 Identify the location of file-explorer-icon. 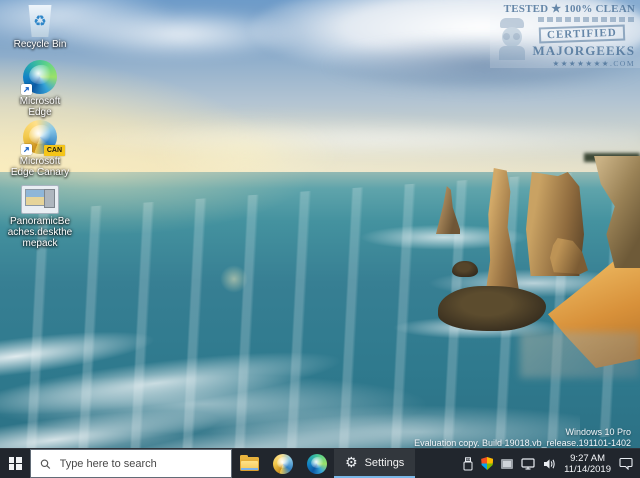
(249, 462).